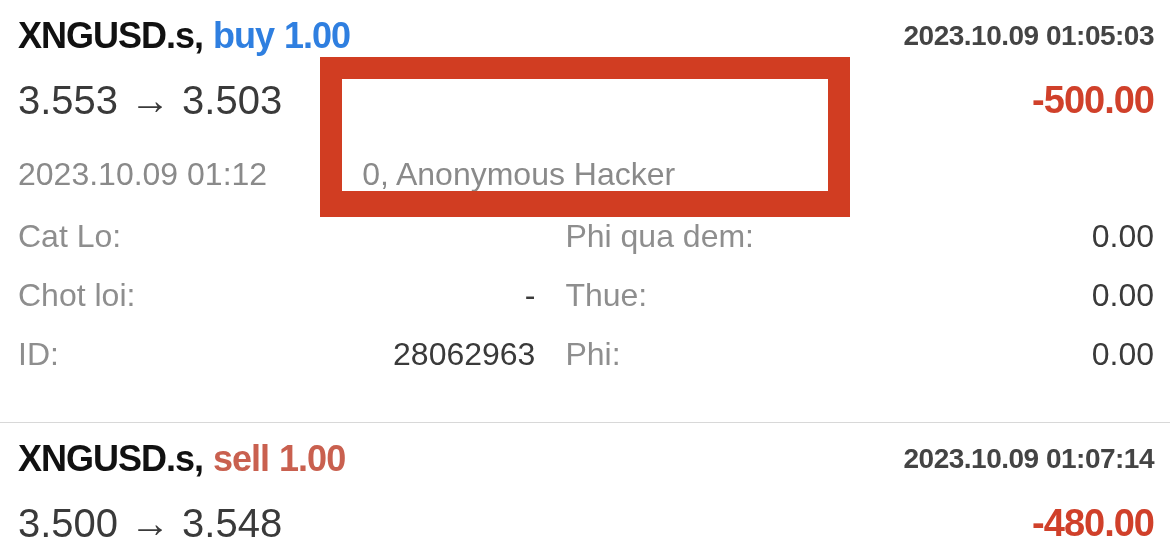 This screenshot has width=1170, height=541. I want to click on open-price: 3.500, so click(68, 520).